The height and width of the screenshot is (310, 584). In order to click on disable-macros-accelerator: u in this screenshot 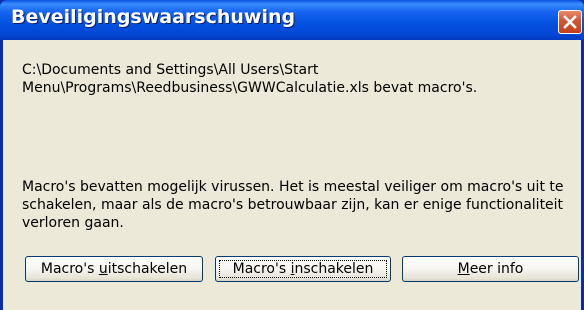, I will do `click(103, 269)`.